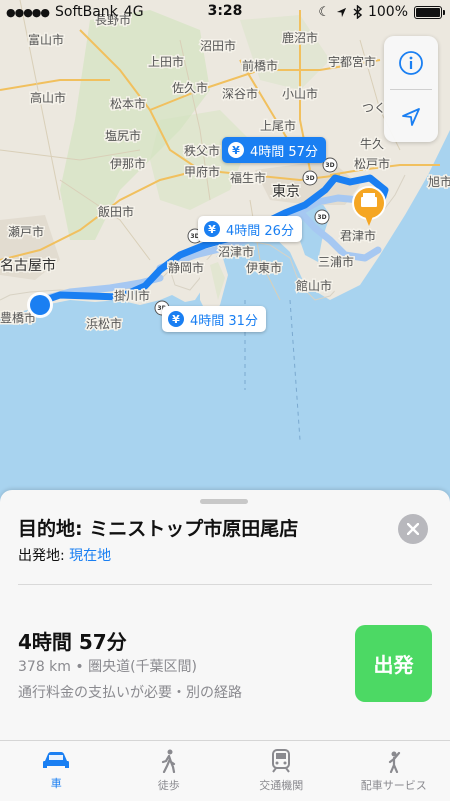 The width and height of the screenshot is (450, 801). I want to click on map-label: 君津市, so click(358, 235).